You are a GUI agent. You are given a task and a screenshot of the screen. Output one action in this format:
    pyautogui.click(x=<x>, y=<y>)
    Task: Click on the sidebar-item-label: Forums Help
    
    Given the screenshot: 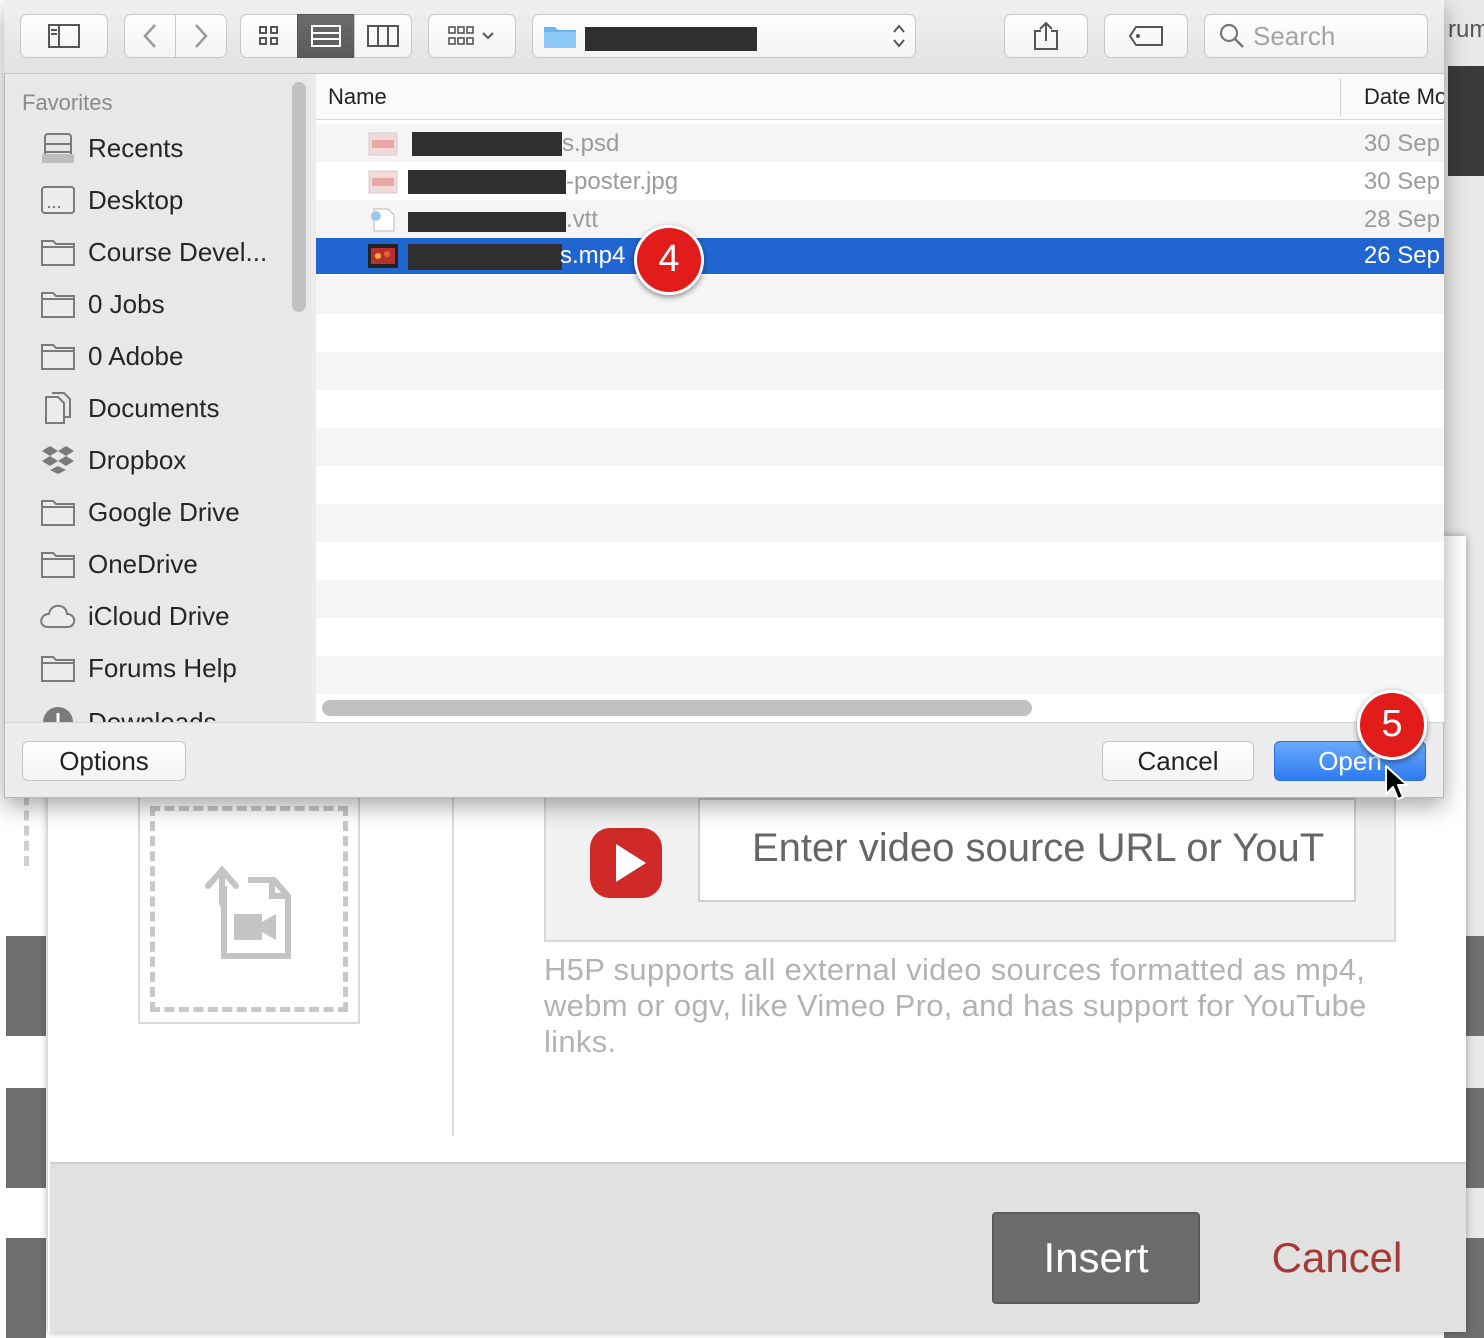 What is the action you would take?
    pyautogui.click(x=162, y=667)
    